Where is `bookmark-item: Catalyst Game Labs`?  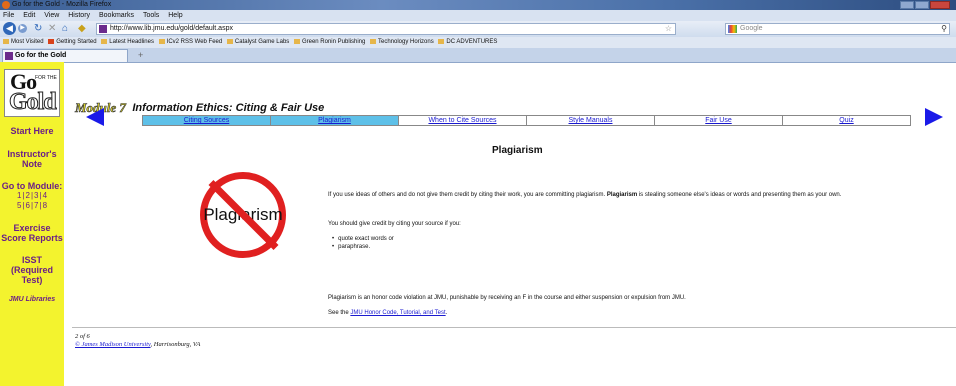
bookmark-item: Catalyst Game Labs is located at coordinates (258, 42).